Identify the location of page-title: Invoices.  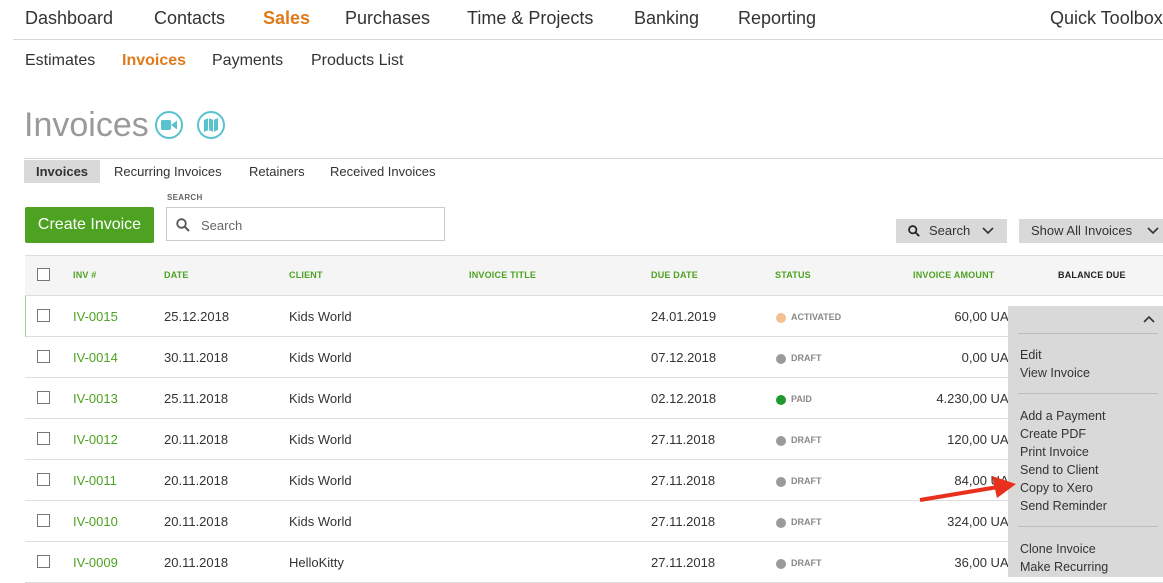
(86, 125).